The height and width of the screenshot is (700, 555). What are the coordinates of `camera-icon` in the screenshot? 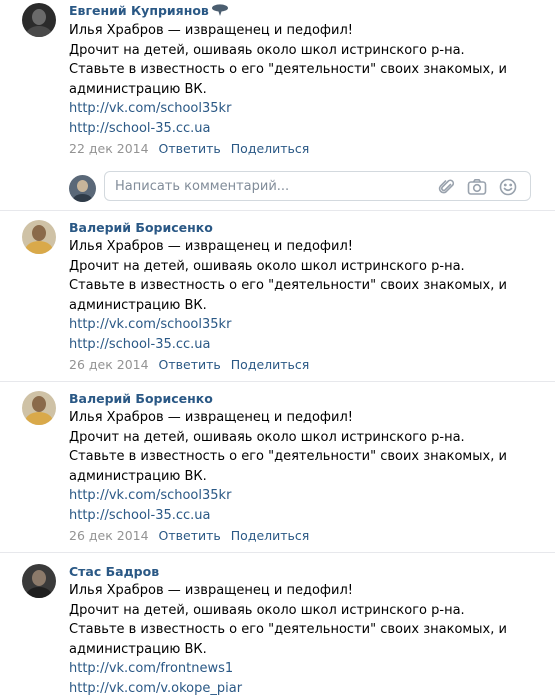 It's located at (477, 187).